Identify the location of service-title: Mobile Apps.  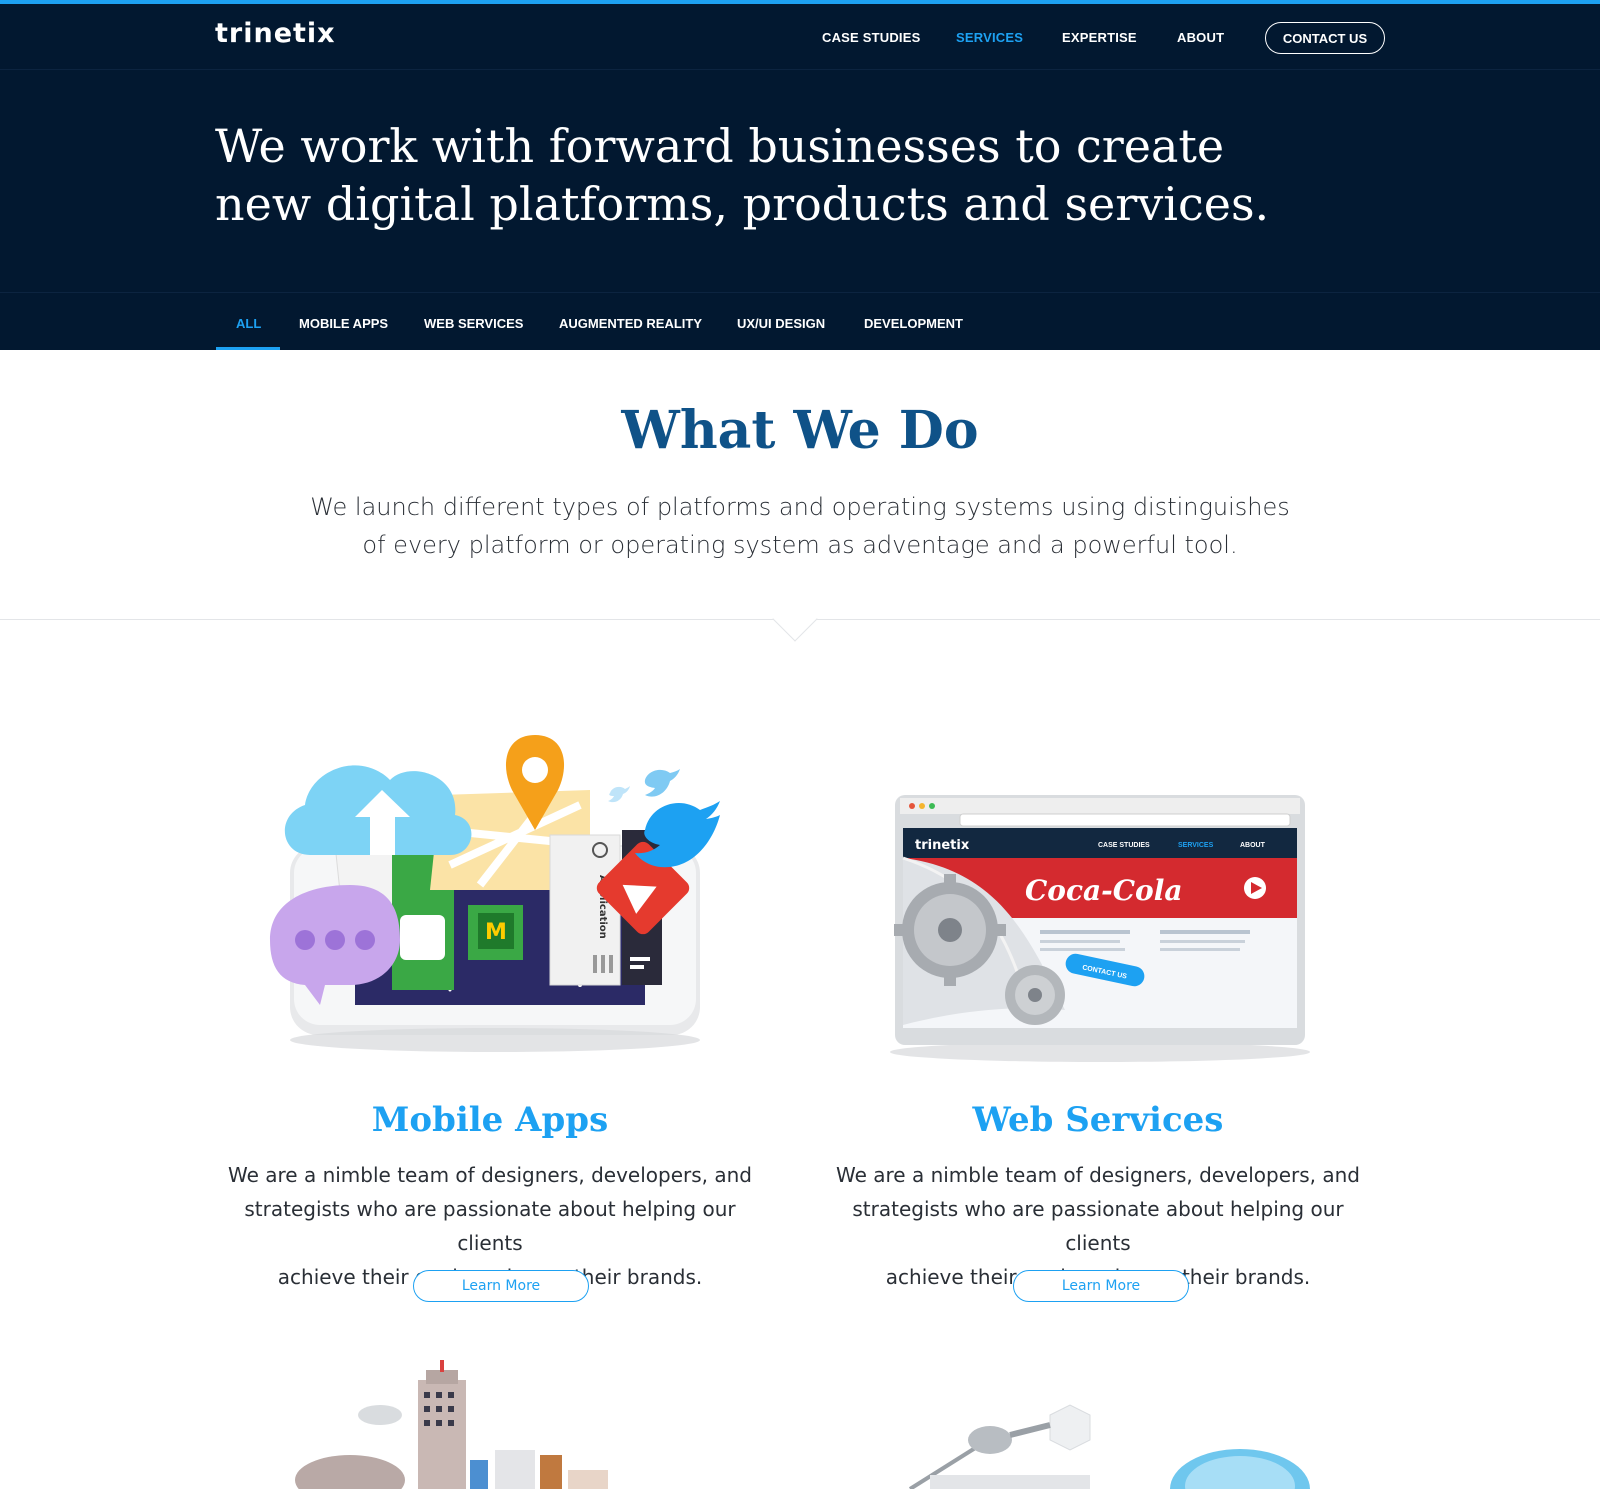
(490, 1120).